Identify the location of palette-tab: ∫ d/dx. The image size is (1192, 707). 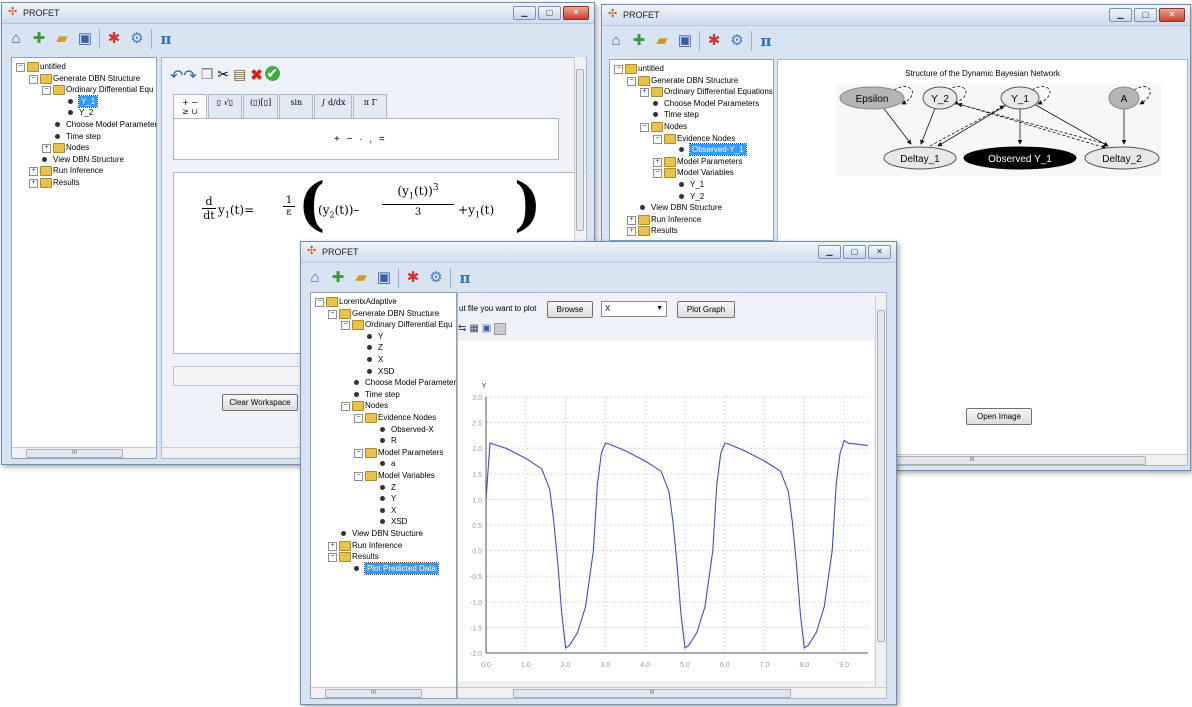
(333, 106).